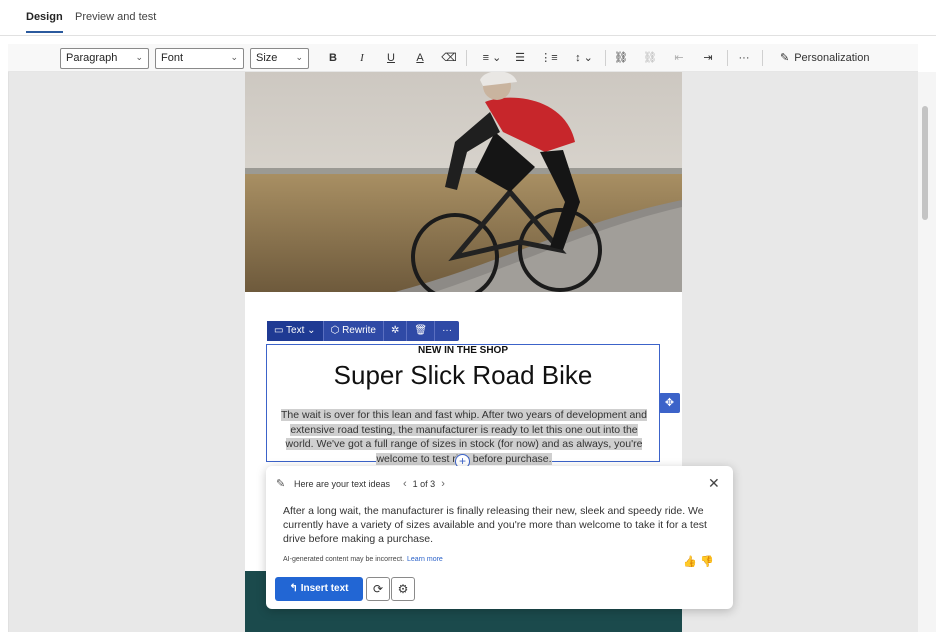 The image size is (936, 632). I want to click on italic-button: I, so click(362, 58).